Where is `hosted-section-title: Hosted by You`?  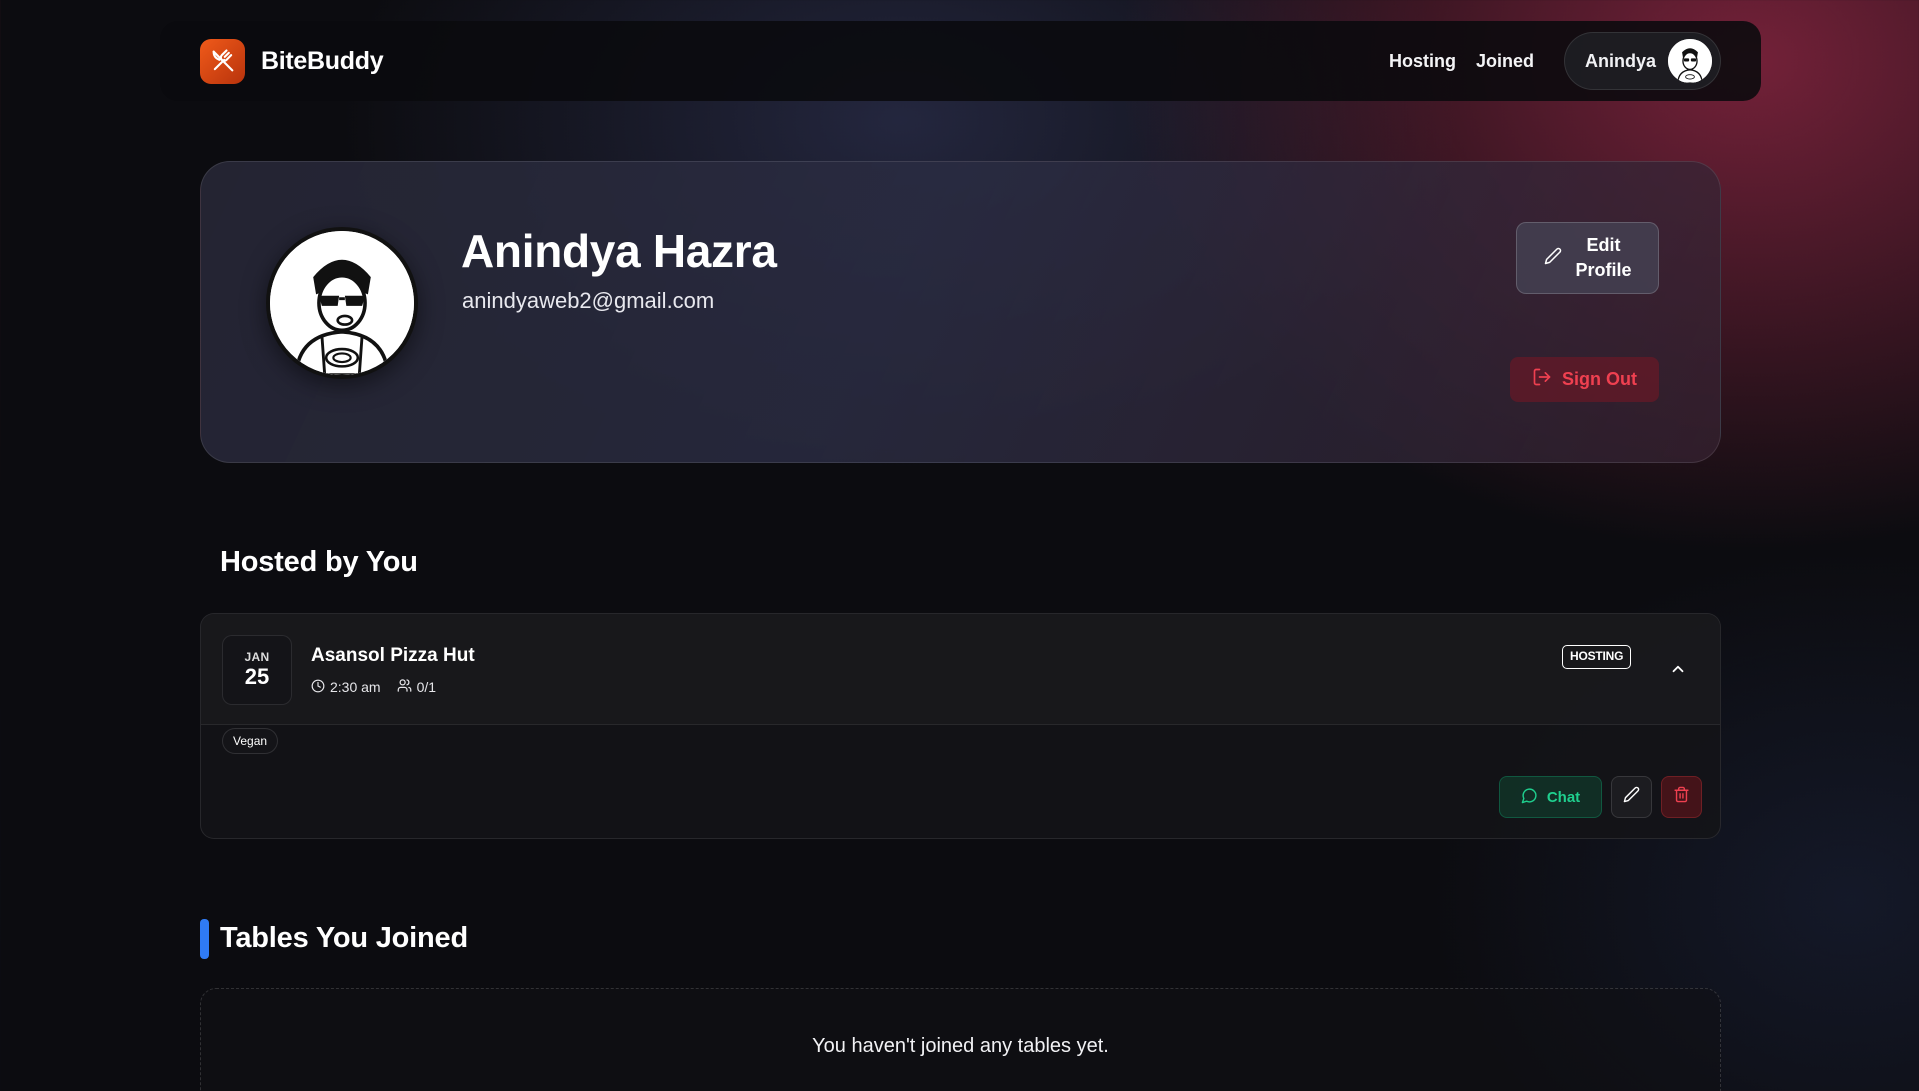
hosted-section-title: Hosted by You is located at coordinates (319, 562).